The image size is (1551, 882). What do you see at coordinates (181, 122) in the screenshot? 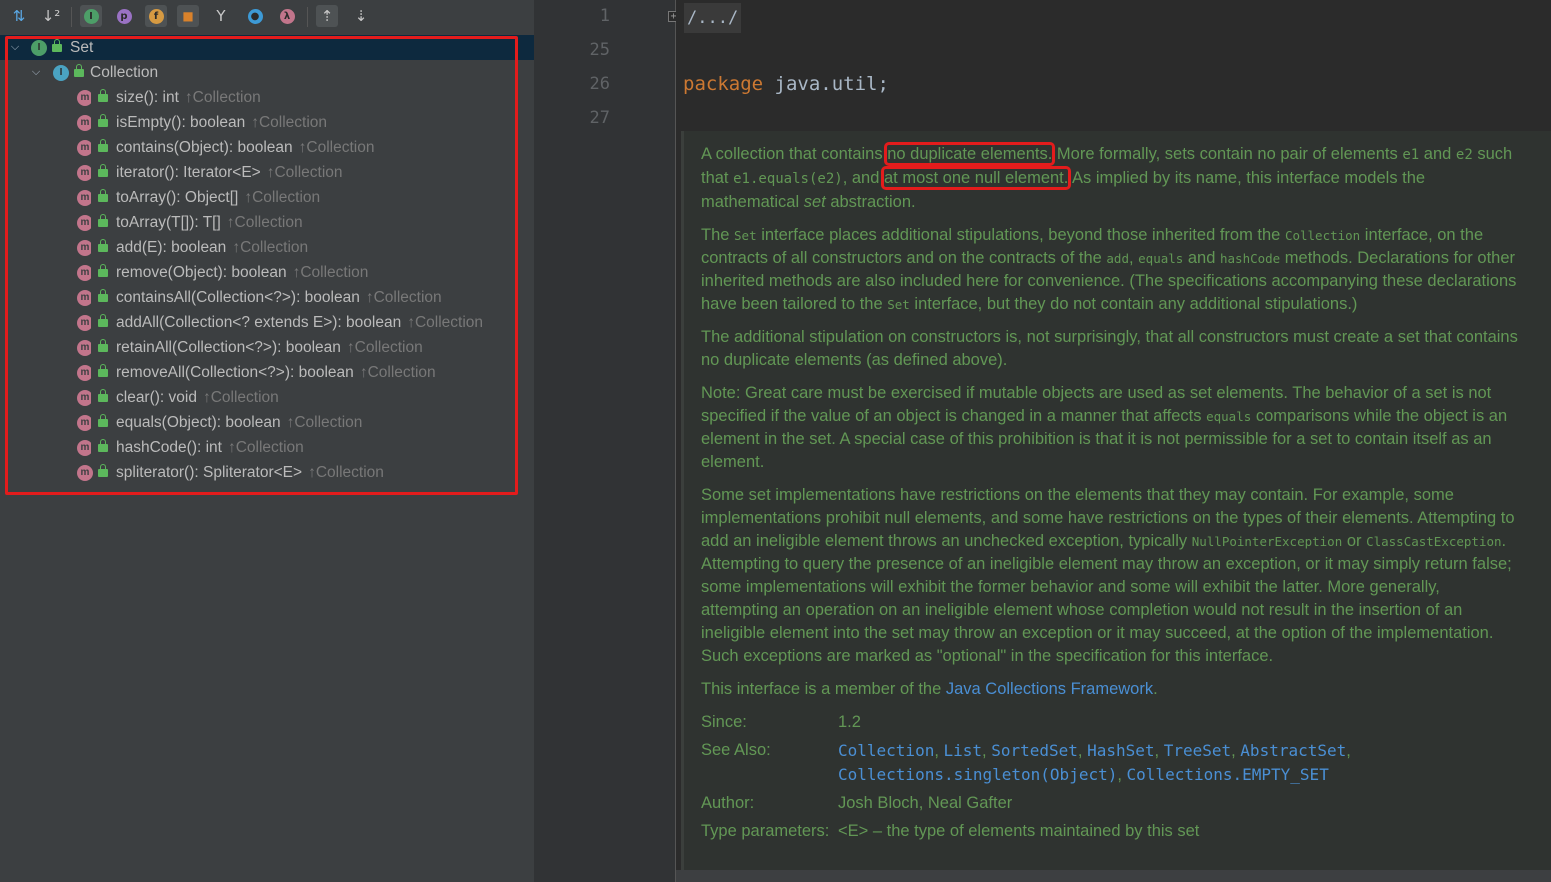
I see `method-signature: isEmpty(): boolean` at bounding box center [181, 122].